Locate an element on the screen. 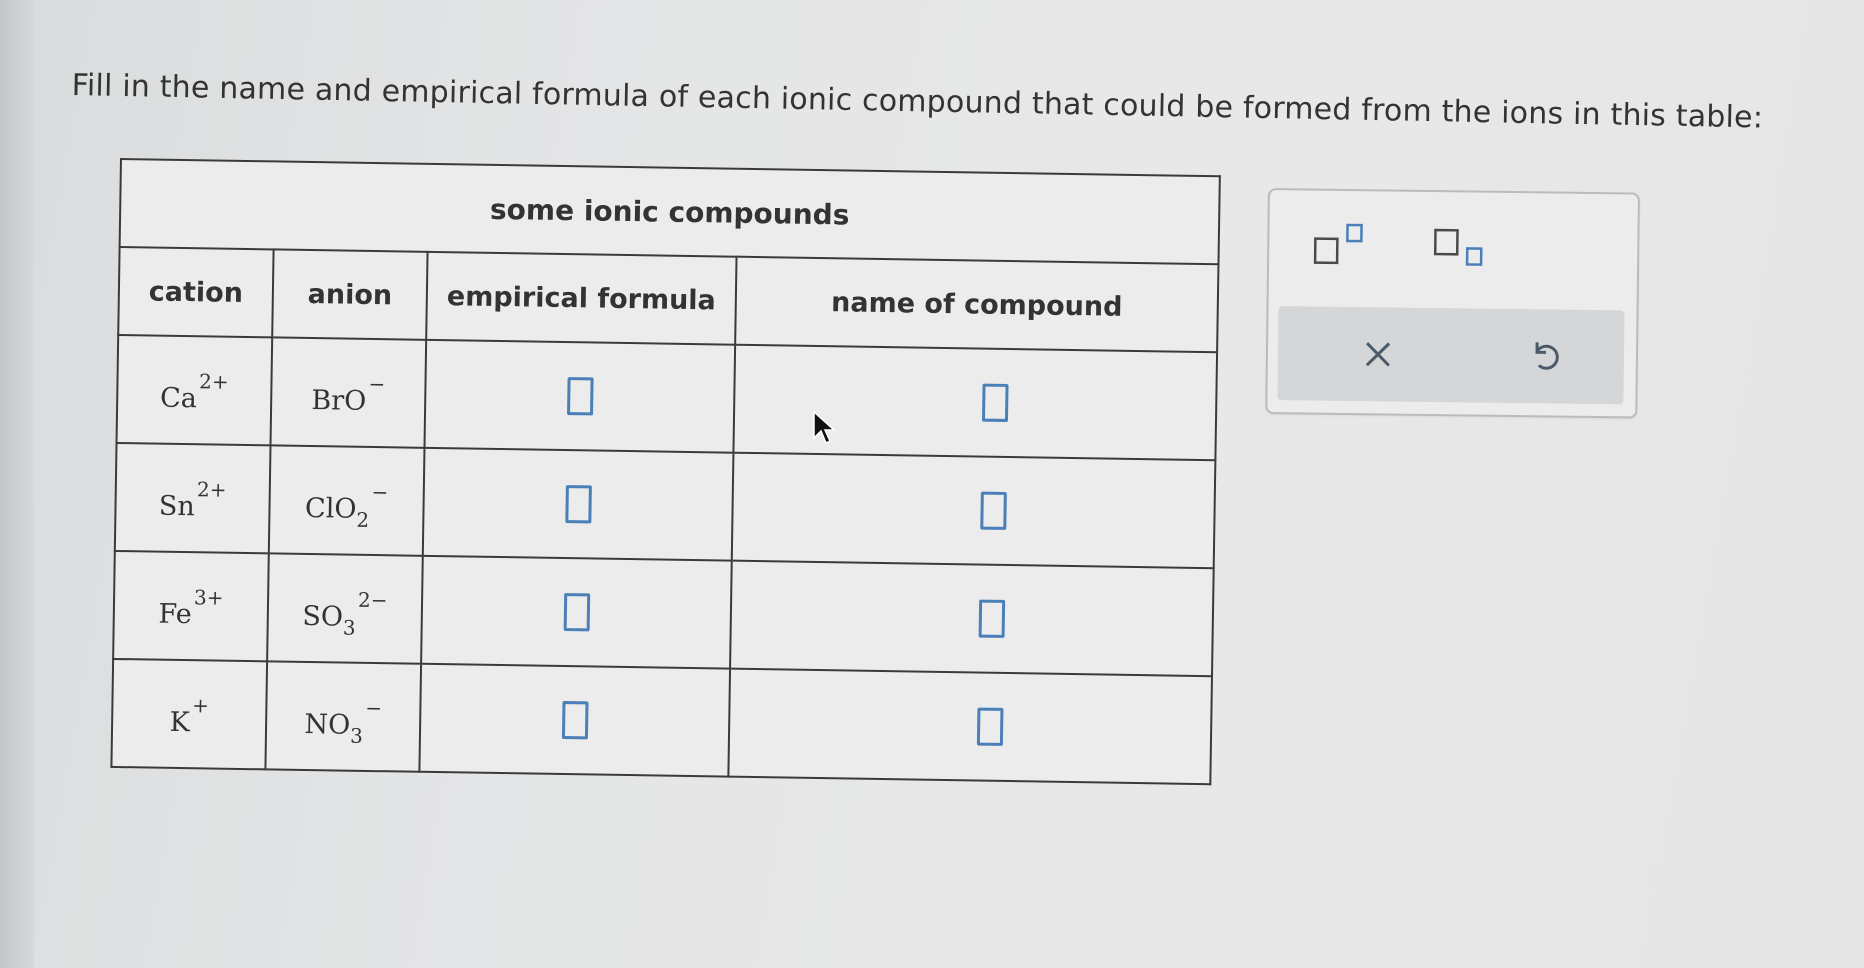  mouse-pointer-icon is located at coordinates (824, 427).